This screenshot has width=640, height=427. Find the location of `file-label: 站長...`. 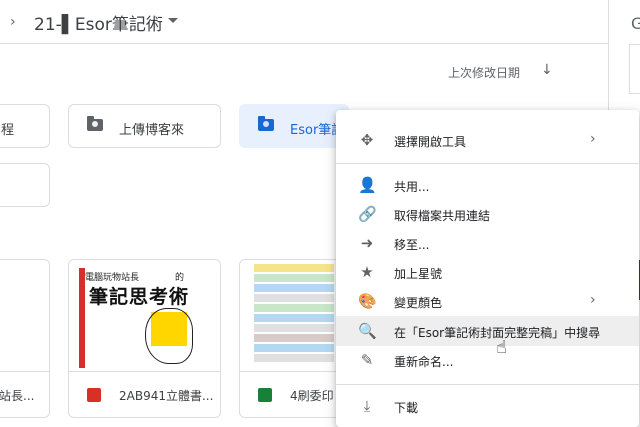

file-label: 站長... is located at coordinates (17, 396).